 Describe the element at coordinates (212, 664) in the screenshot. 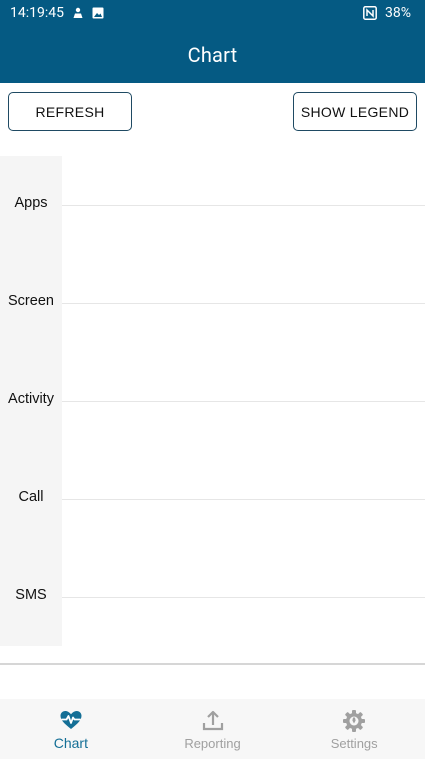

I see `chart-divider` at that location.